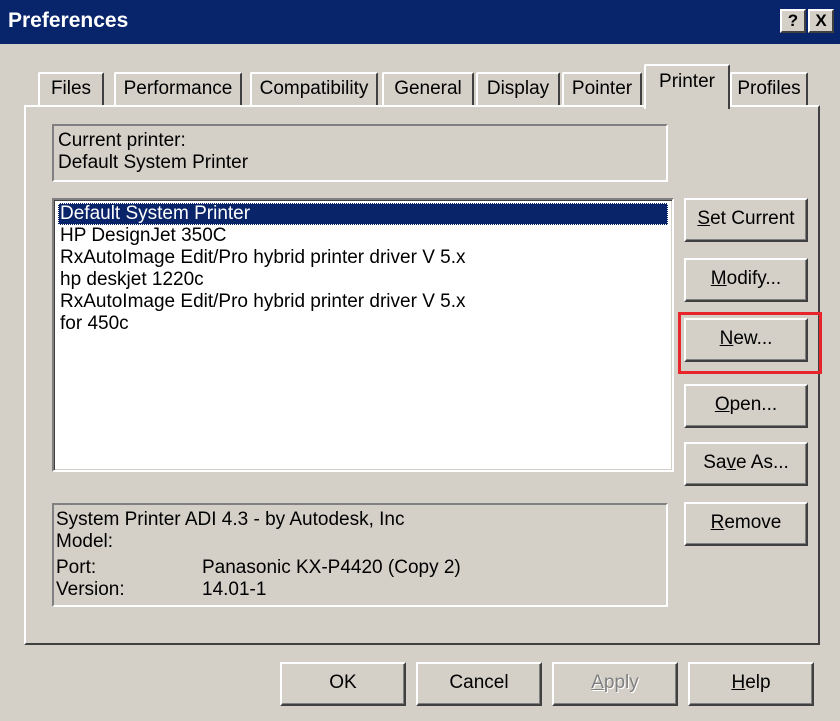  I want to click on tab-files: Files, so click(71, 89).